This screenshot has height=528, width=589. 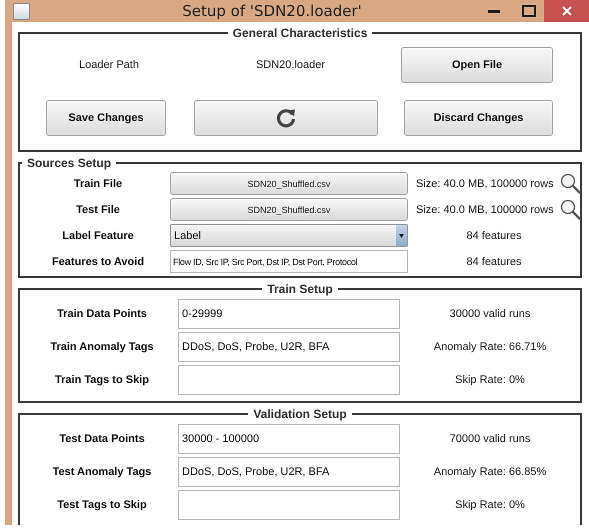 What do you see at coordinates (490, 347) in the screenshot?
I see `field-info: Anomaly Rate: 66.71%` at bounding box center [490, 347].